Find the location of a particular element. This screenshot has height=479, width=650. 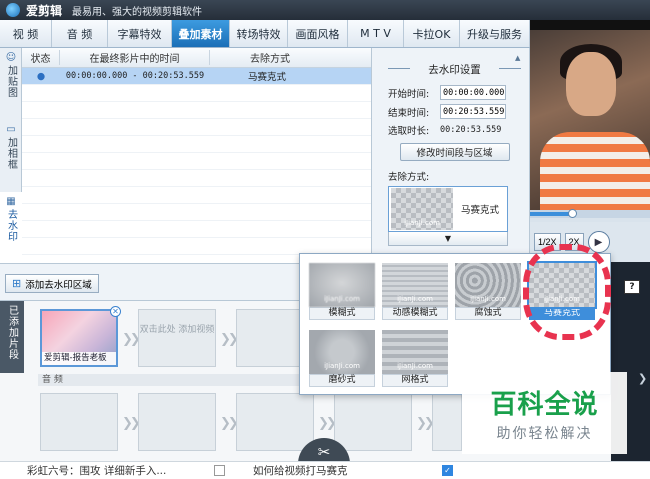

footer-checkbox-left is located at coordinates (219, 470).